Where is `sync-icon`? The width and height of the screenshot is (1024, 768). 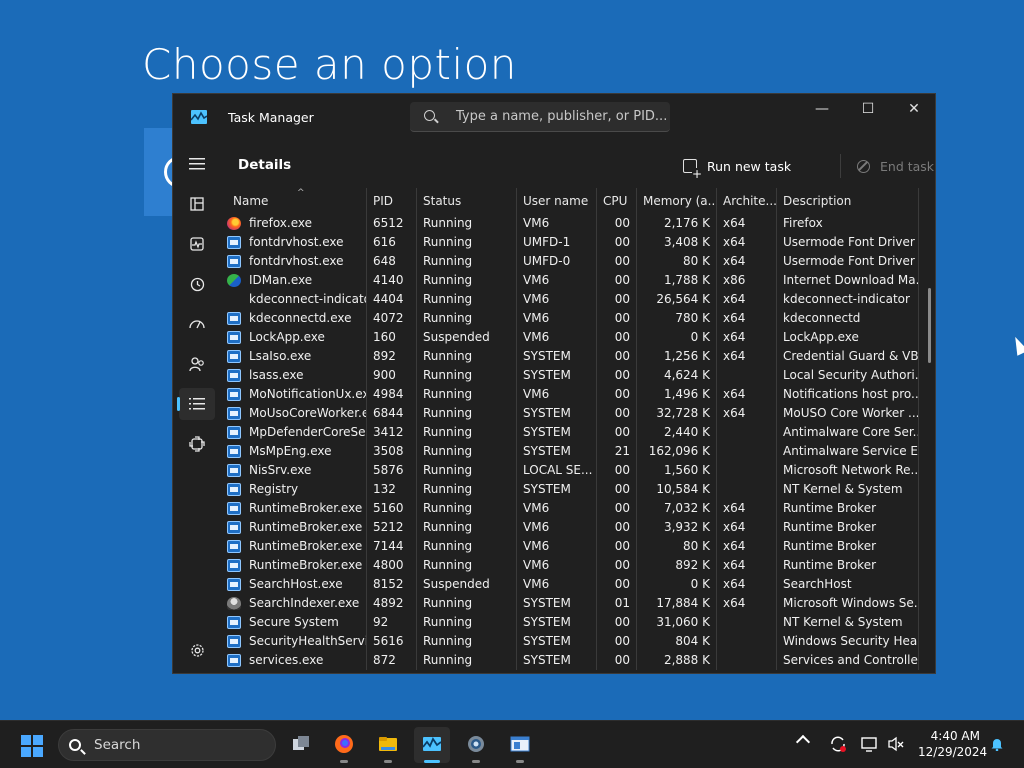 sync-icon is located at coordinates (838, 744).